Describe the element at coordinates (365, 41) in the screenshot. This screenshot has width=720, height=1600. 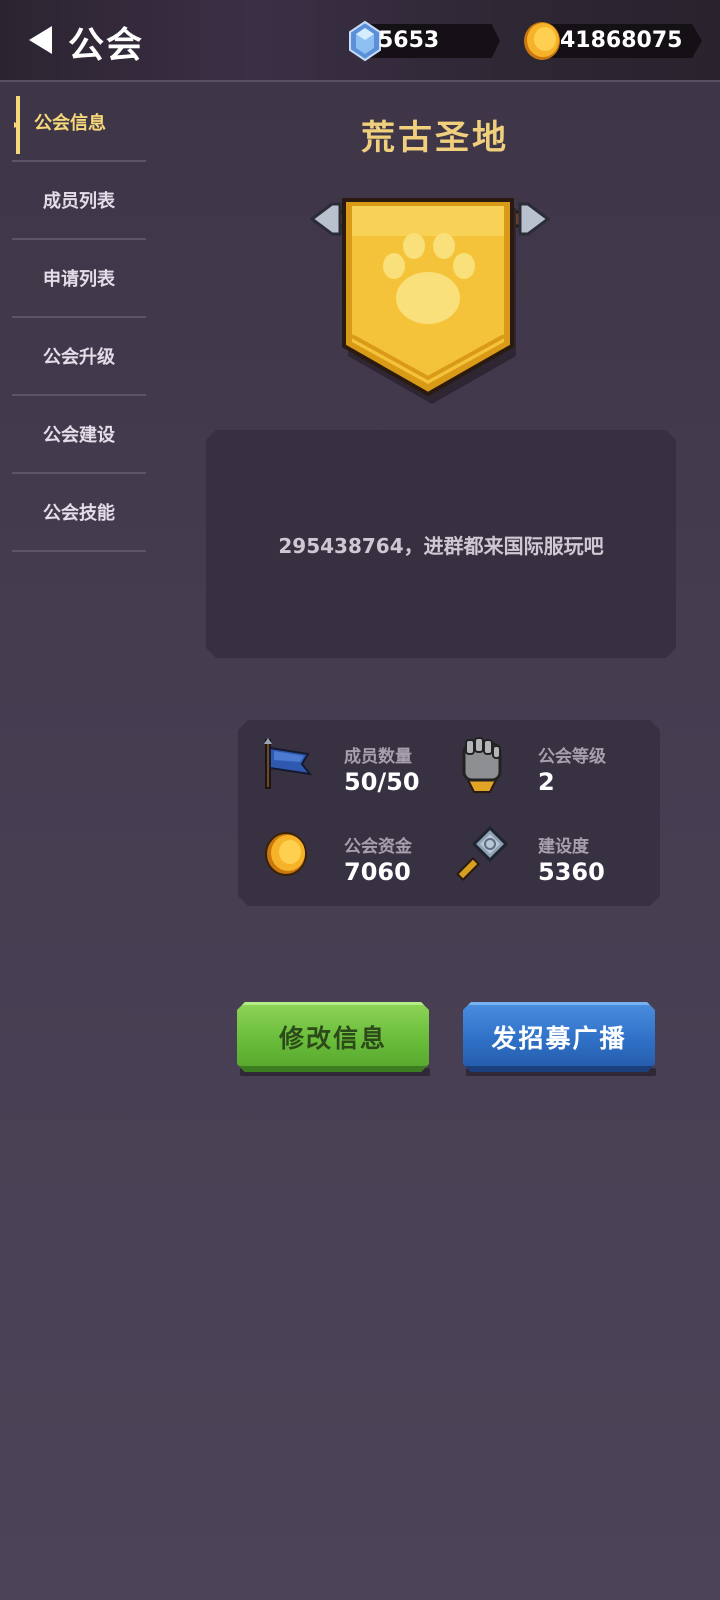
I see `gem-icon` at that location.